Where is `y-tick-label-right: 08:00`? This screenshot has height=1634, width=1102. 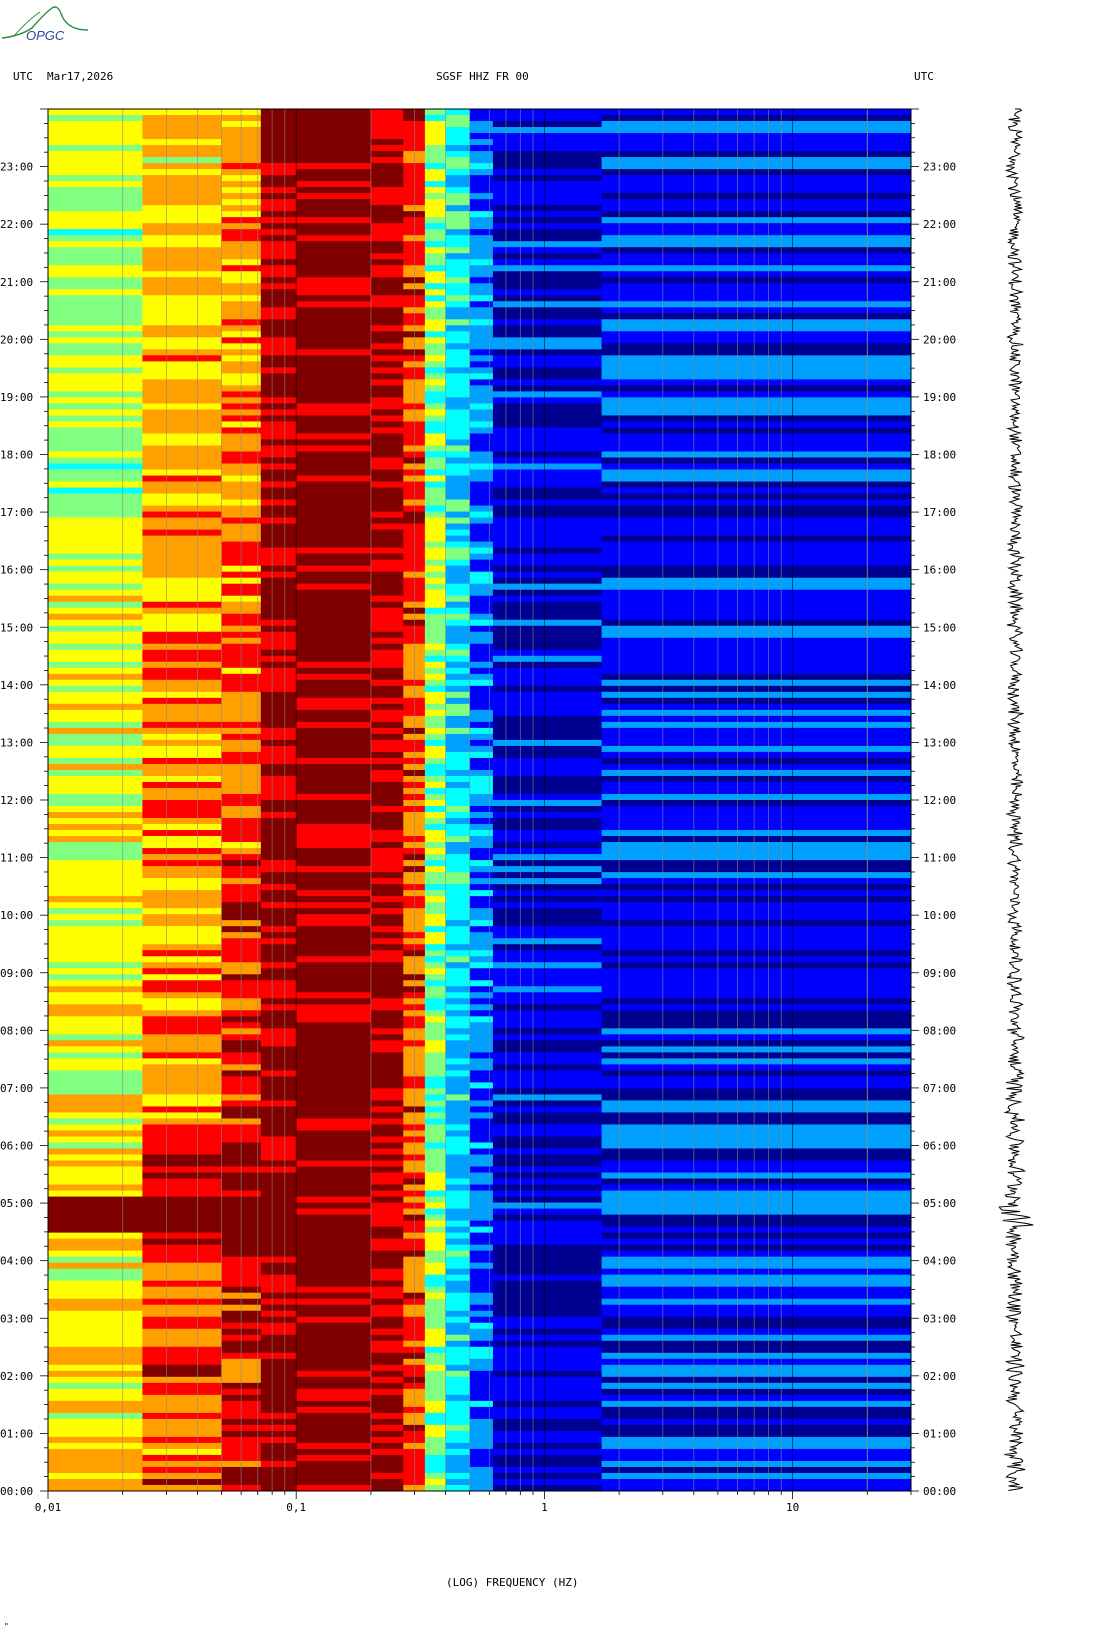 y-tick-label-right: 08:00 is located at coordinates (939, 1030).